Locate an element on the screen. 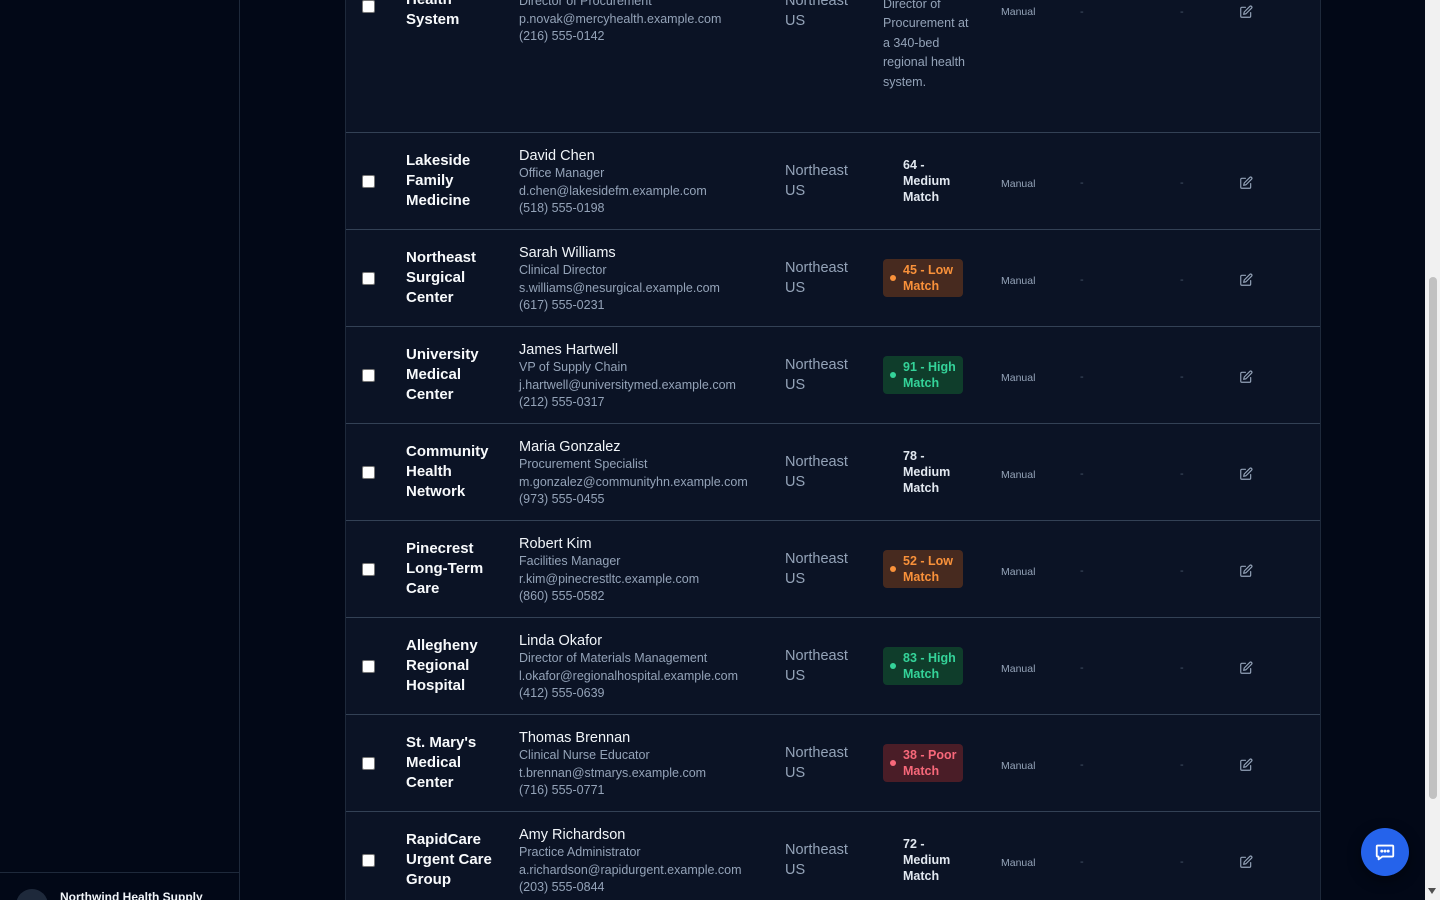 The height and width of the screenshot is (900, 1440). contact-title: Clinical Director is located at coordinates (563, 270).